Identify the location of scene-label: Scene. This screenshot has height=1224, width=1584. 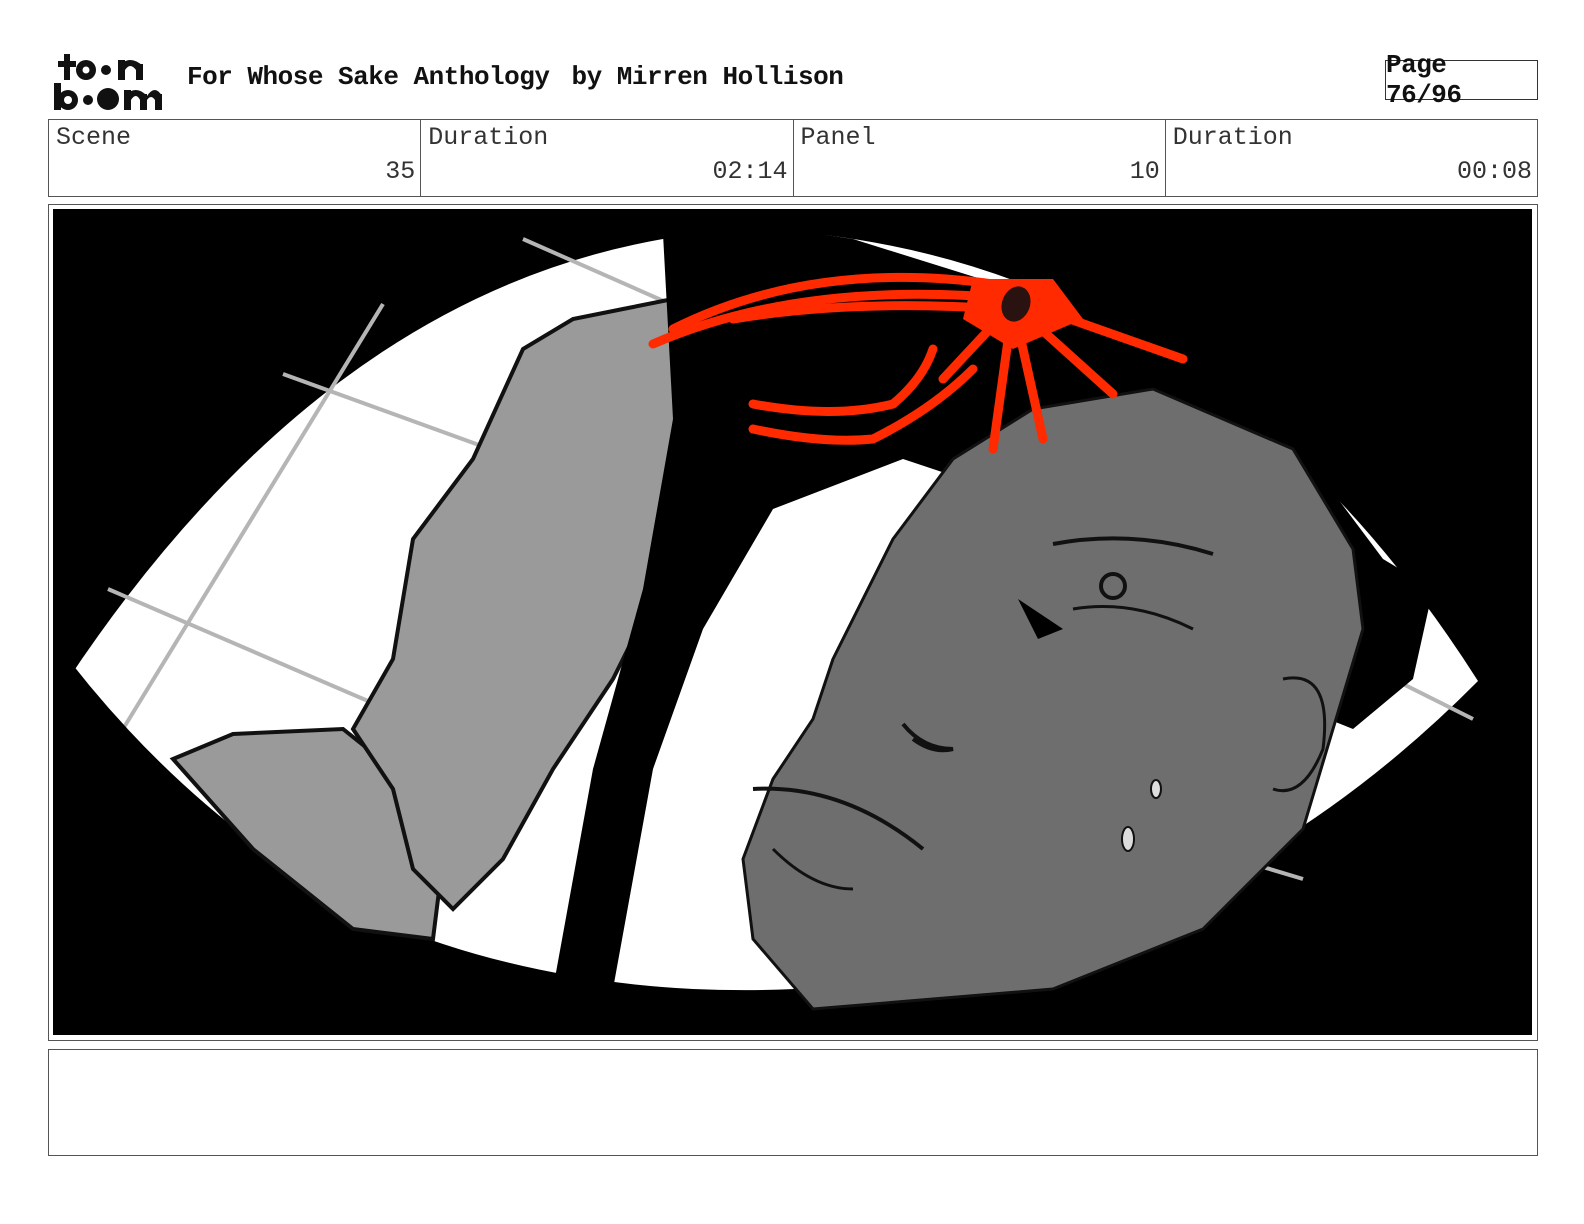
(94, 137).